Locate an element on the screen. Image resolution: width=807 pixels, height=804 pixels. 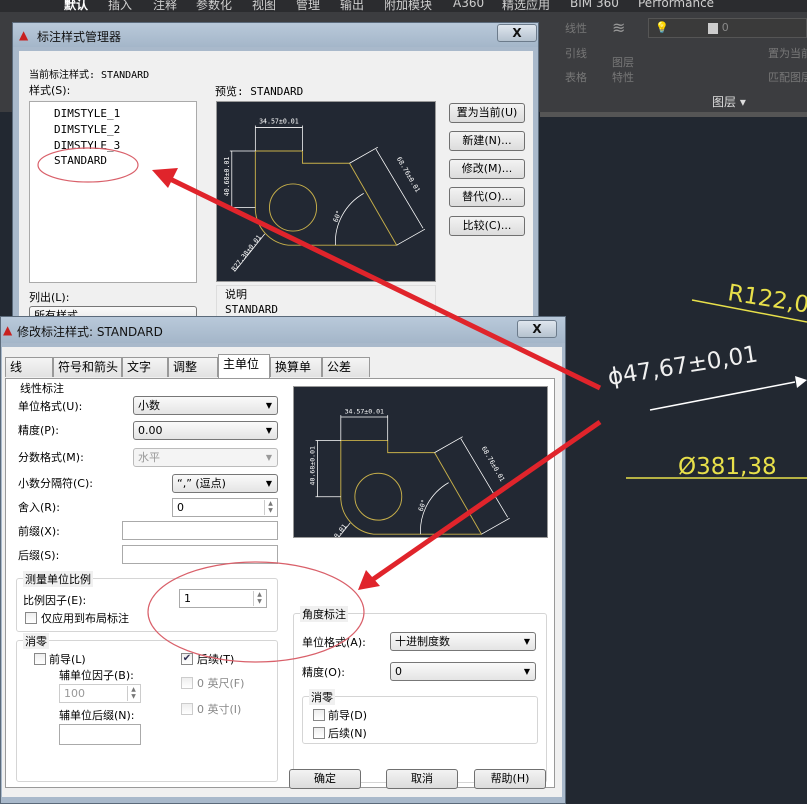
angular-trailing-checkbox is located at coordinates (319, 733).